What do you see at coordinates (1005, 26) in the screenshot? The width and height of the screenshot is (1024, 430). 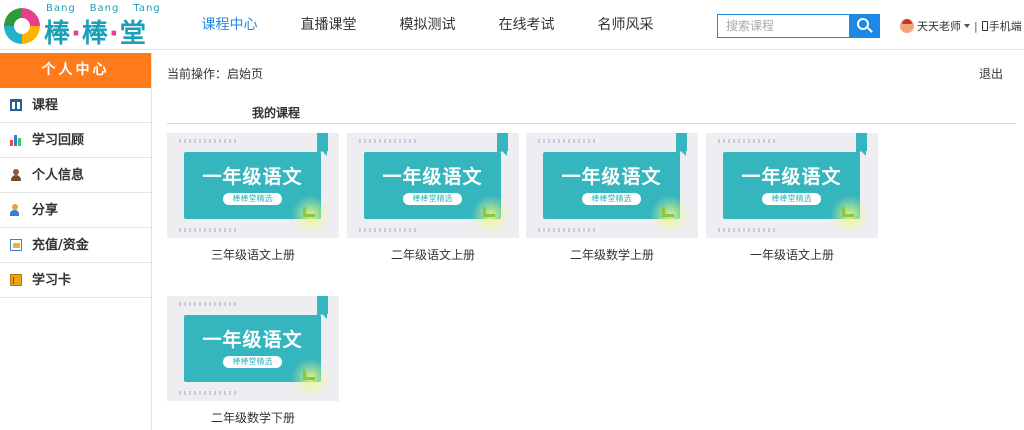 I see `mobile-link: 手机端` at bounding box center [1005, 26].